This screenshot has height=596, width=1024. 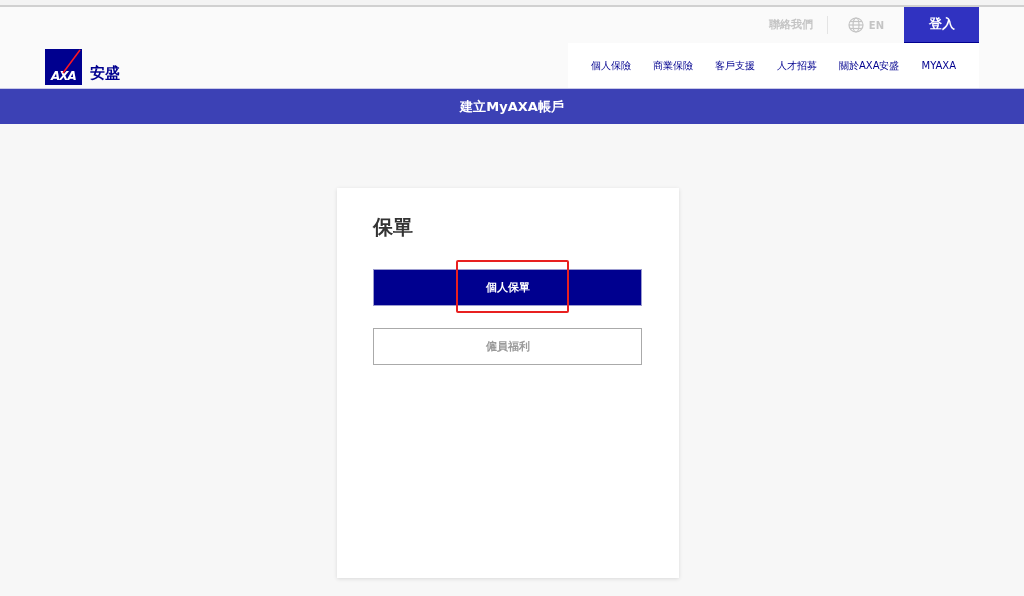 What do you see at coordinates (869, 65) in the screenshot?
I see `nav-link: 關於AXA安盛` at bounding box center [869, 65].